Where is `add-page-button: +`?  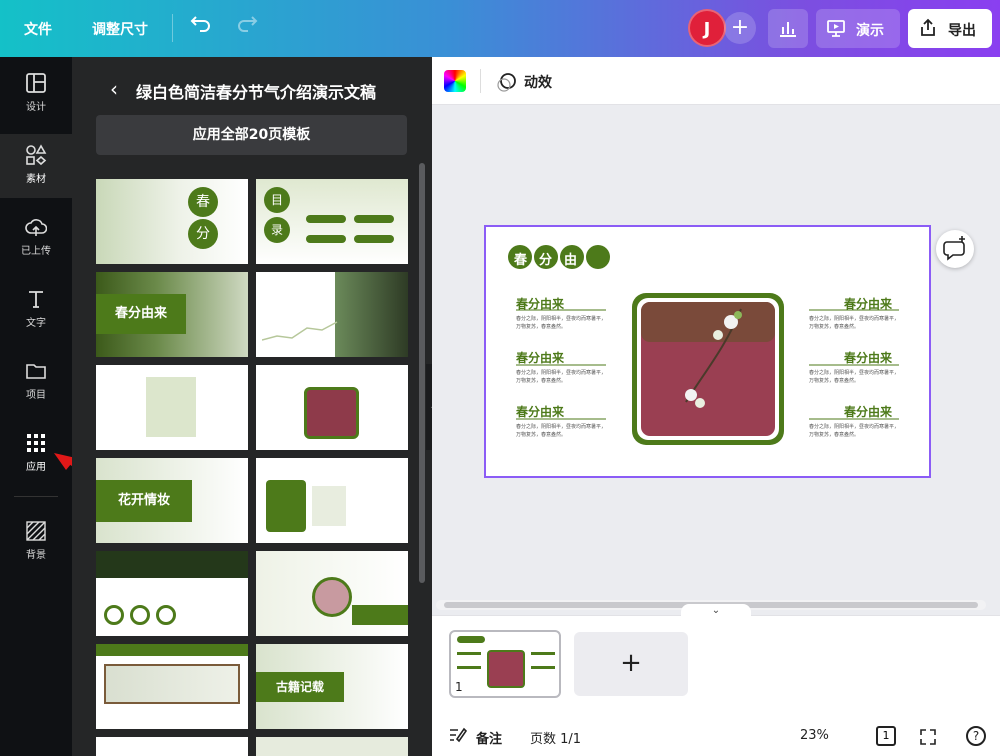
add-page-button: + is located at coordinates (631, 664).